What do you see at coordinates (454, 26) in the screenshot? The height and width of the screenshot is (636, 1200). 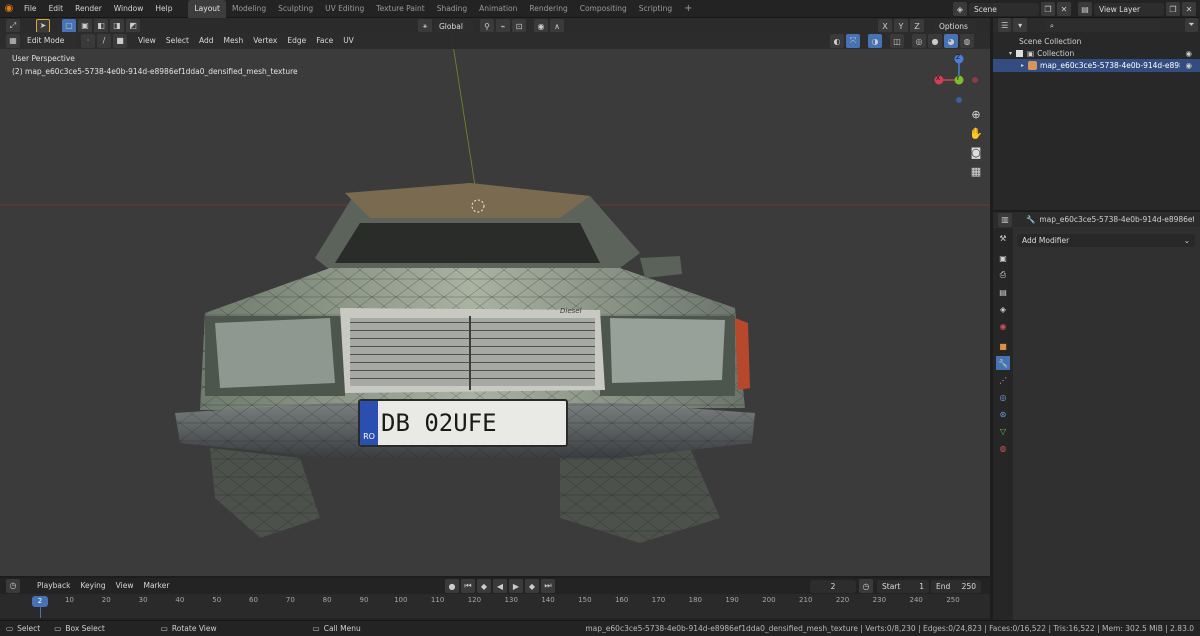 I see `orientation-dropdown: Global` at bounding box center [454, 26].